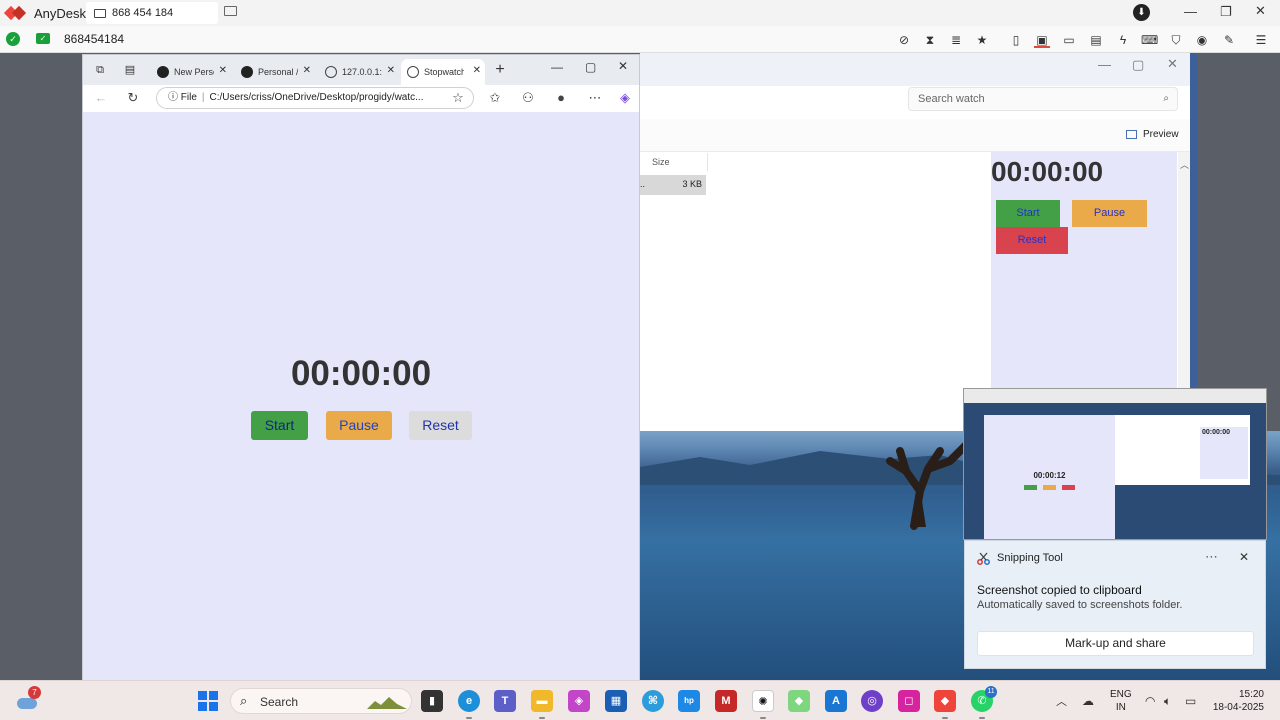  I want to click on file-row: .. 3 KB, so click(673, 185).